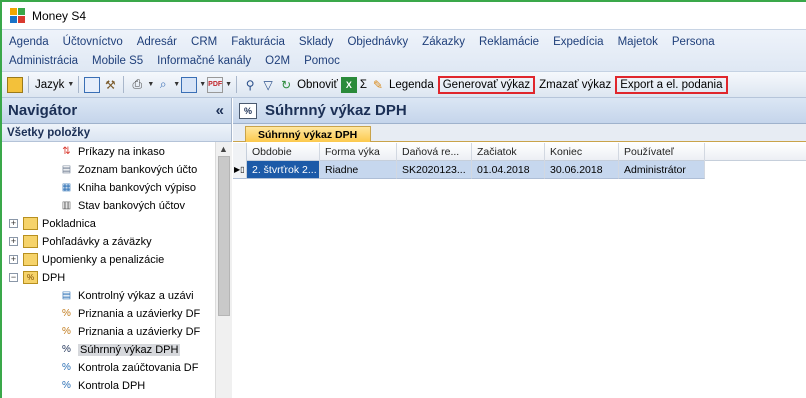  What do you see at coordinates (112, 151) in the screenshot?
I see `tree-item-prikazy-na-inkaso: ⇅ Príkazy na inkaso` at bounding box center [112, 151].